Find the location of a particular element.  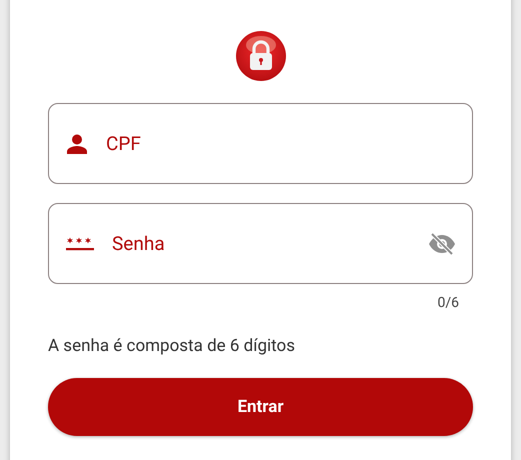

password-icon is located at coordinates (80, 243).